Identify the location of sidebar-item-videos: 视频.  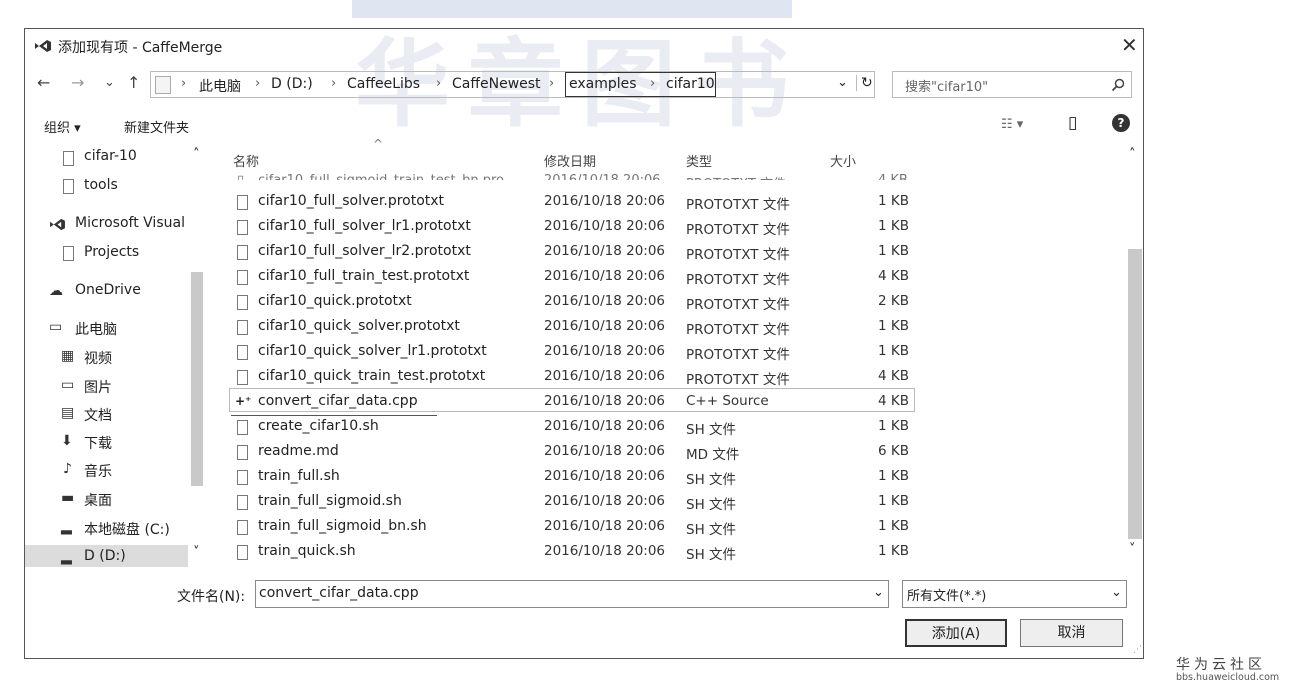
(98, 358).